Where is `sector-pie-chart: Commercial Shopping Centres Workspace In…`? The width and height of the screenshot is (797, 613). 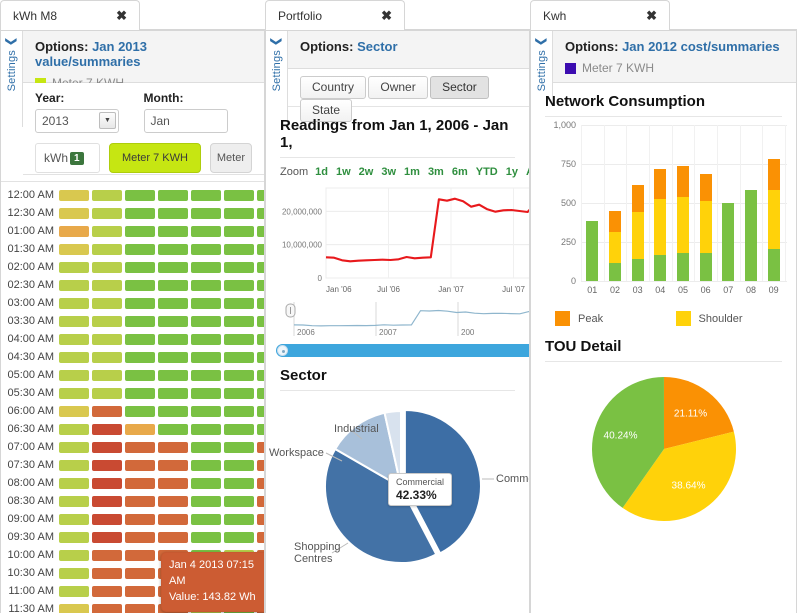
sector-pie-chart: Commercial Shopping Centres Workspace In… is located at coordinates (397, 491).